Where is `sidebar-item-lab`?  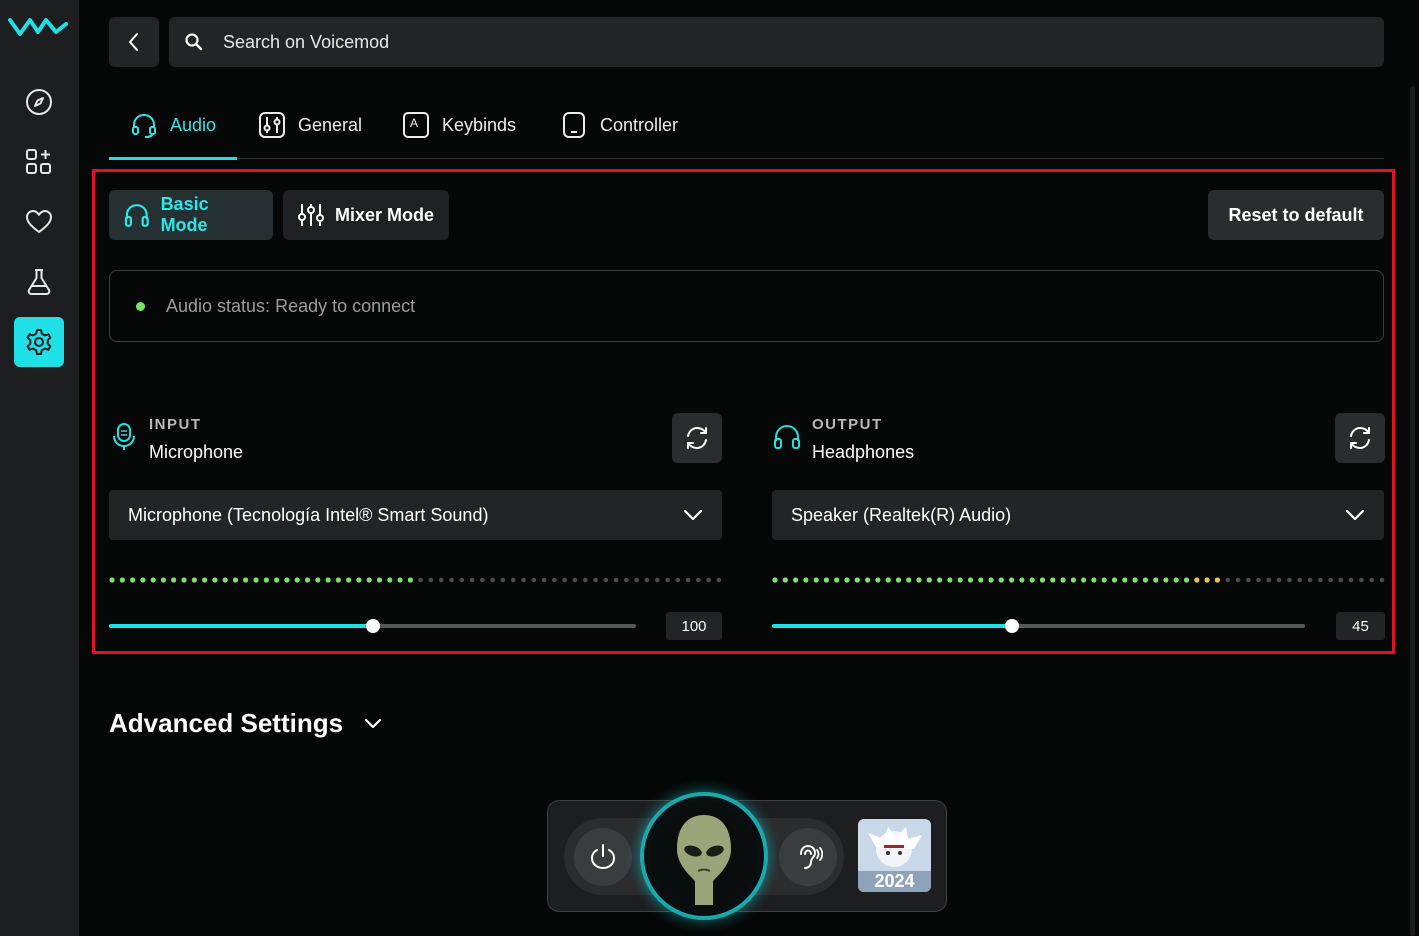 sidebar-item-lab is located at coordinates (39, 282).